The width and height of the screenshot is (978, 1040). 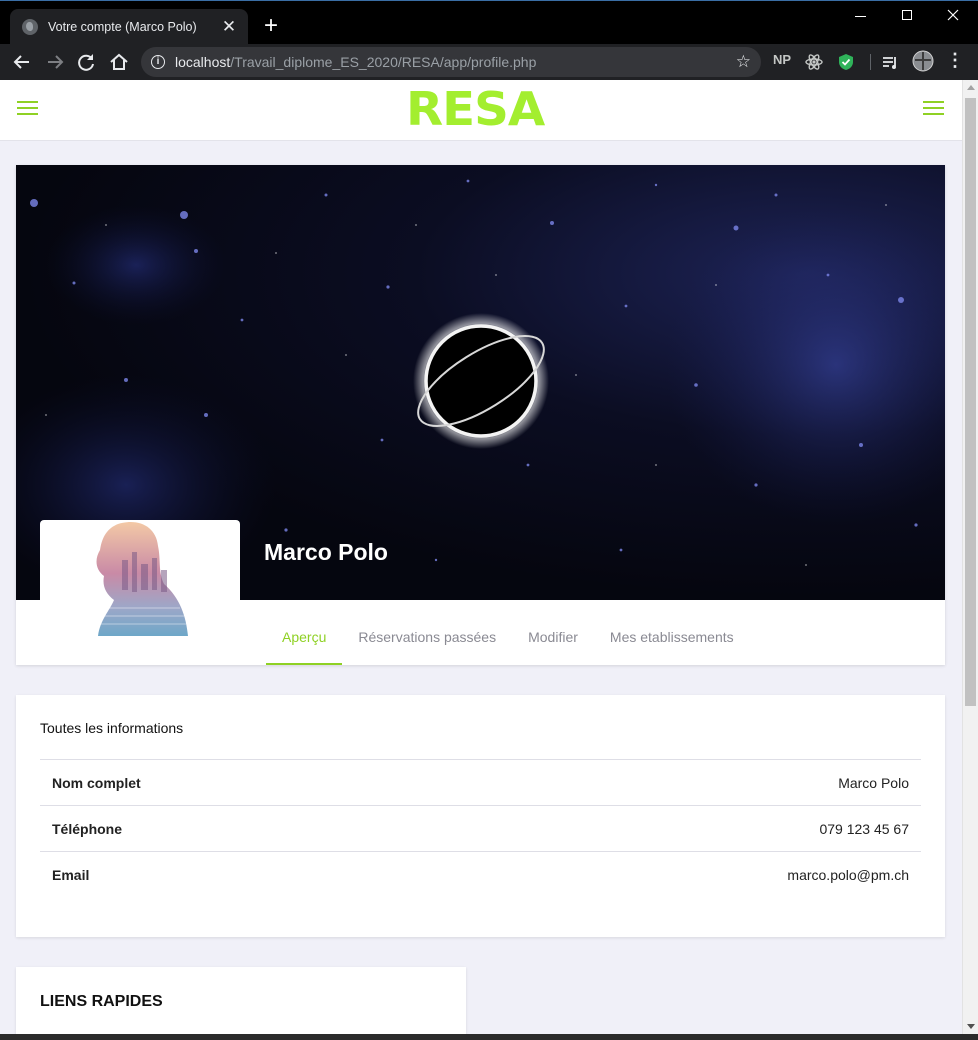 I want to click on table-row: Email marco.polo@pm.ch, so click(x=480, y=874).